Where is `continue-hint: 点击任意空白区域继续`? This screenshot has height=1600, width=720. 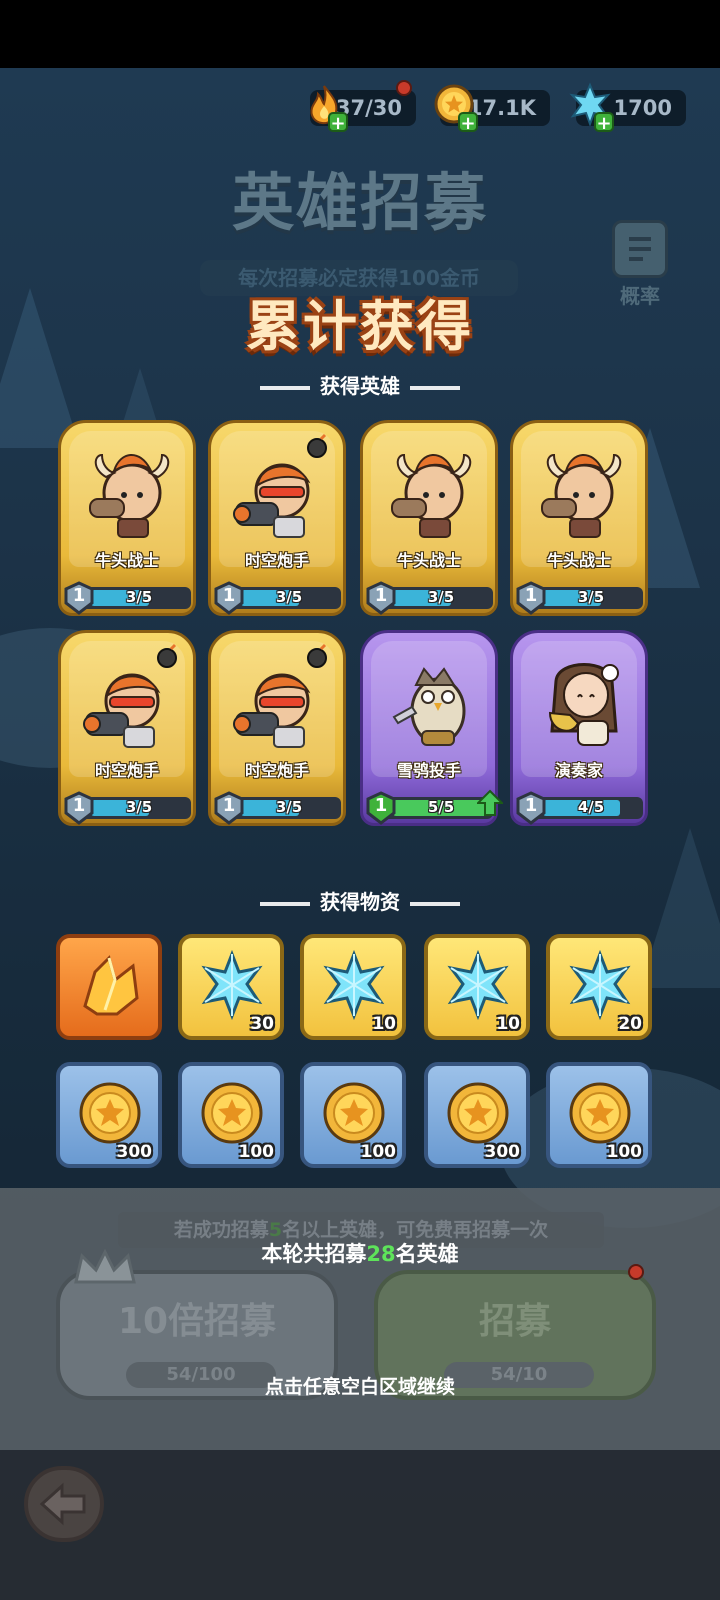 continue-hint: 点击任意空白区域继续 is located at coordinates (360, 1385).